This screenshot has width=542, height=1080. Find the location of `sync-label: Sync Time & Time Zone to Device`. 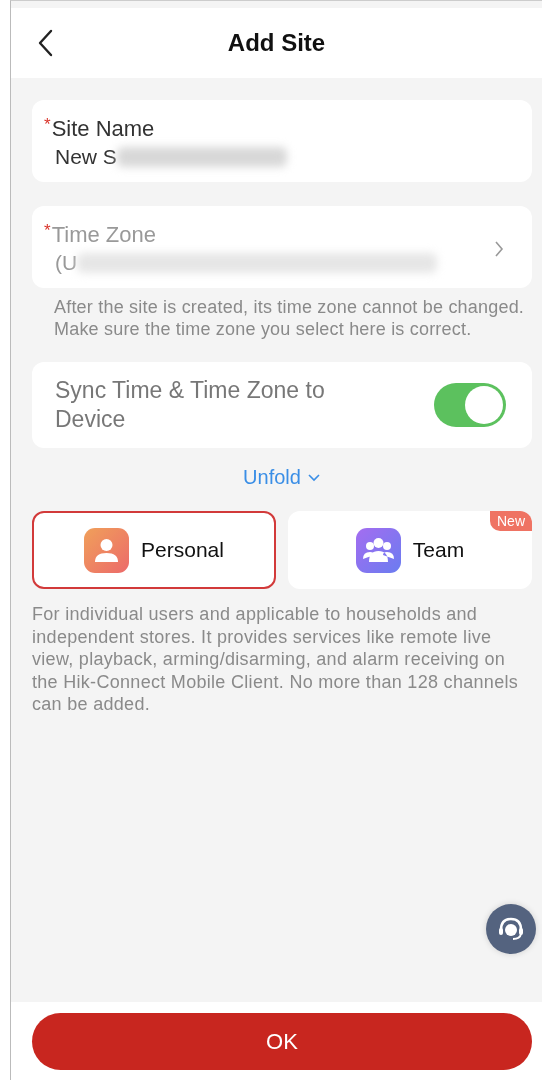

sync-label: Sync Time & Time Zone to Device is located at coordinates (190, 405).